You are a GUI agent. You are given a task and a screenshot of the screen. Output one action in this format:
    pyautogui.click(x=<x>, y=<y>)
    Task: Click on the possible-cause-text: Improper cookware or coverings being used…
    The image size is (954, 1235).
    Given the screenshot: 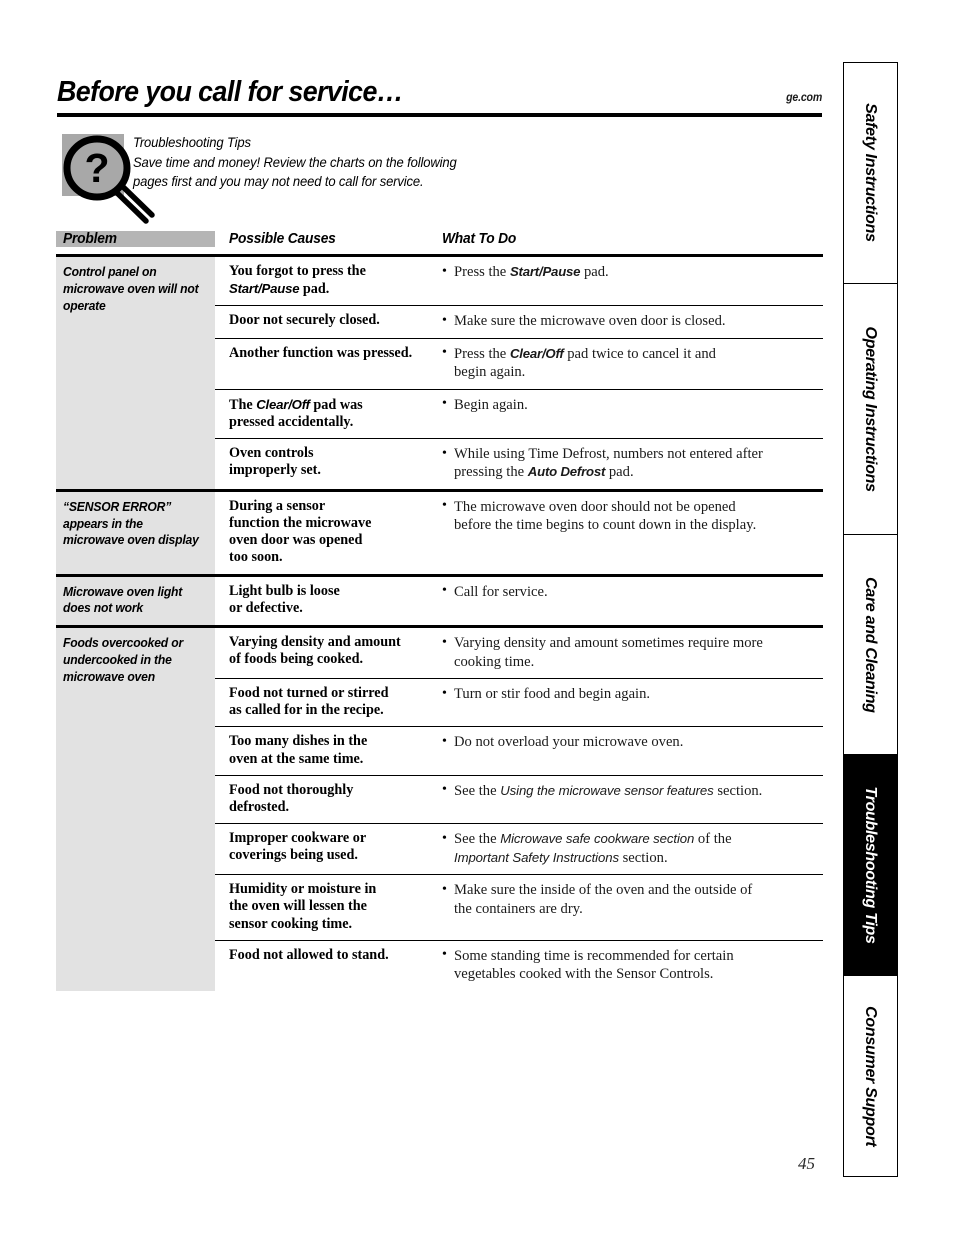 What is the action you would take?
    pyautogui.click(x=298, y=847)
    